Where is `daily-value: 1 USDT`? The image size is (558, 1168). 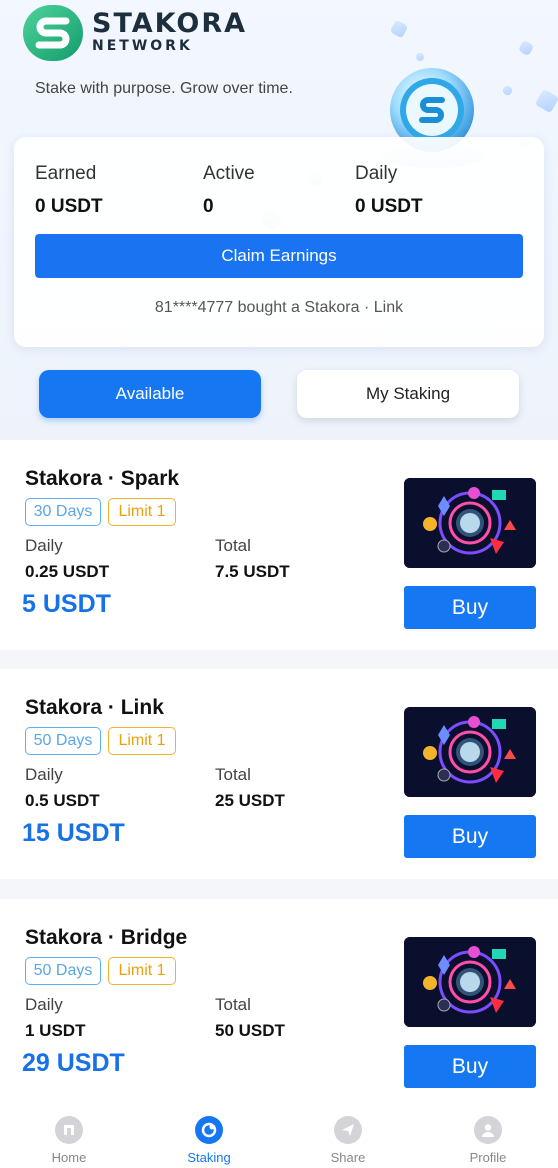 daily-value: 1 USDT is located at coordinates (55, 1030).